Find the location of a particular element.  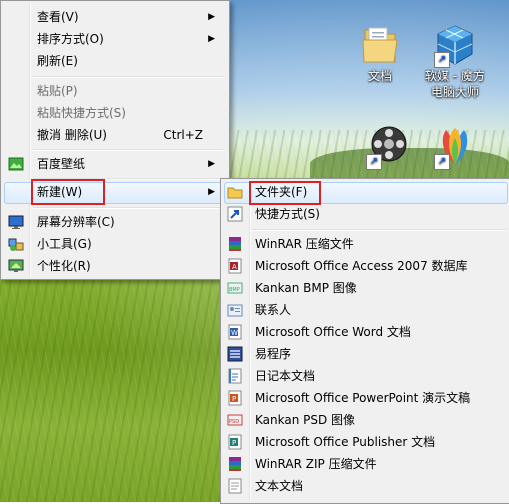

submenu-item-text-doc: 文本文档 is located at coordinates (364, 486).